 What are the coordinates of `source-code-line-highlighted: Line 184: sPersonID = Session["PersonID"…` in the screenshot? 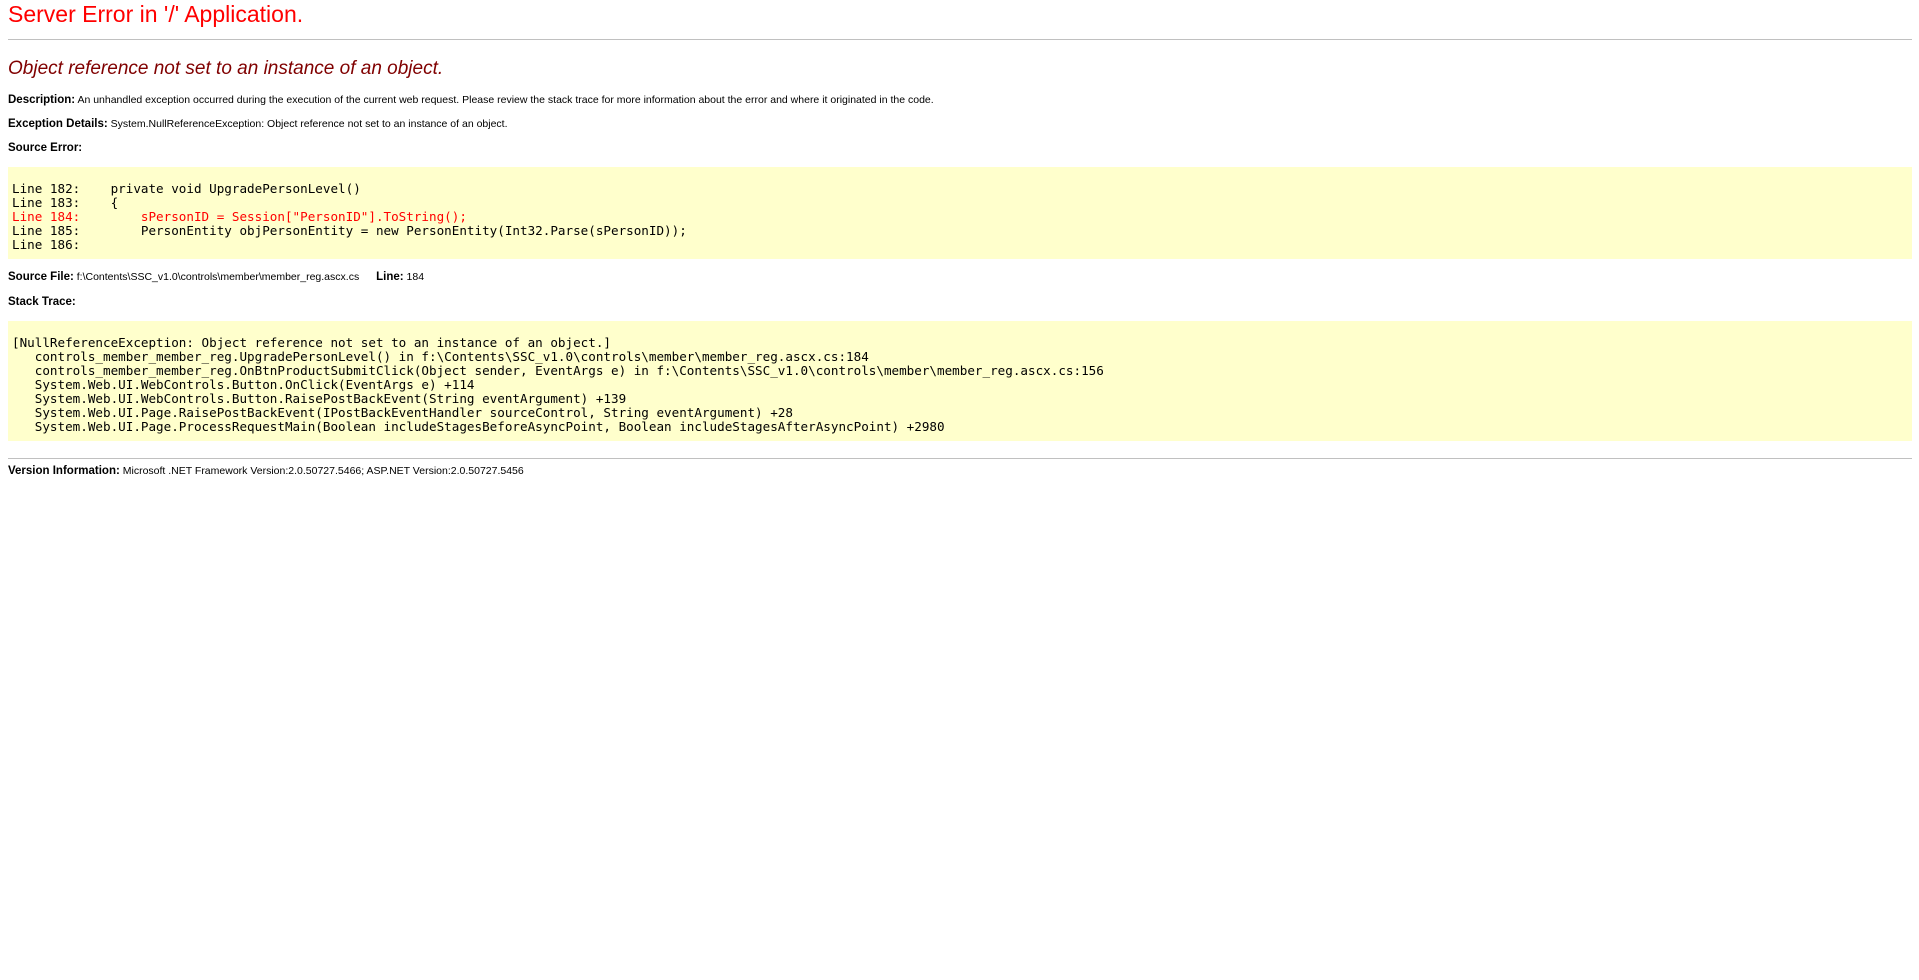 It's located at (239, 216).